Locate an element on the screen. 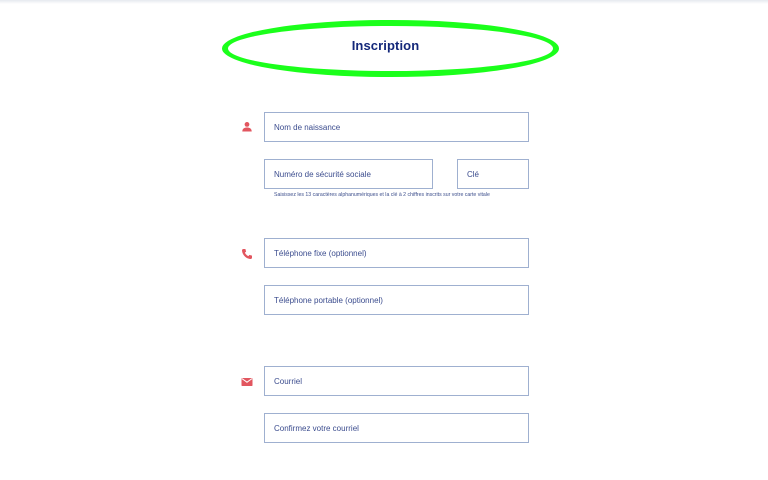 The image size is (768, 480). page-title: Inscription is located at coordinates (385, 45).